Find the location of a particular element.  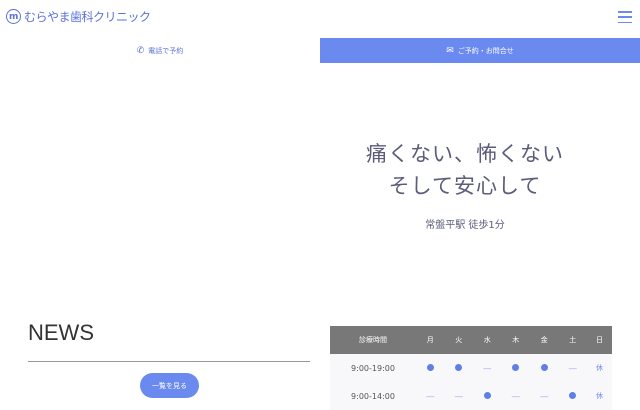

header-cell: 水 is located at coordinates (487, 340).